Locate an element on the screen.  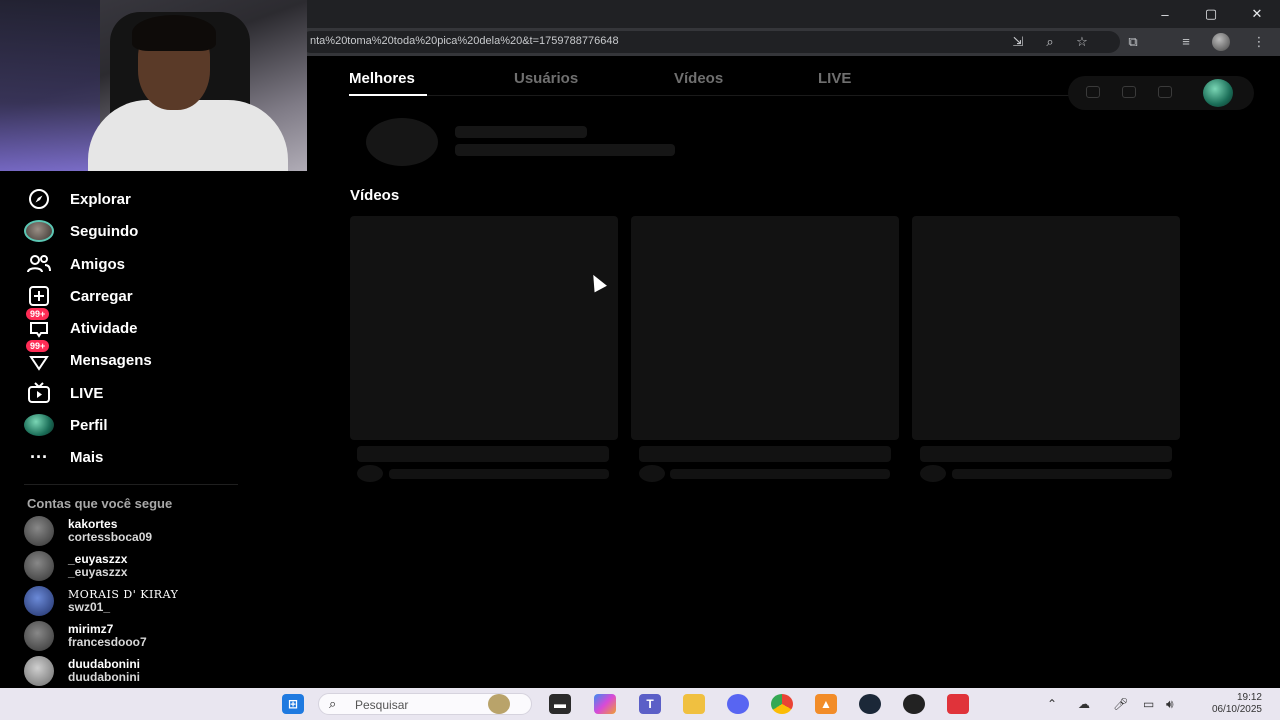
account-item: mirimz7 francesdooo7 is located at coordinates (85, 636).